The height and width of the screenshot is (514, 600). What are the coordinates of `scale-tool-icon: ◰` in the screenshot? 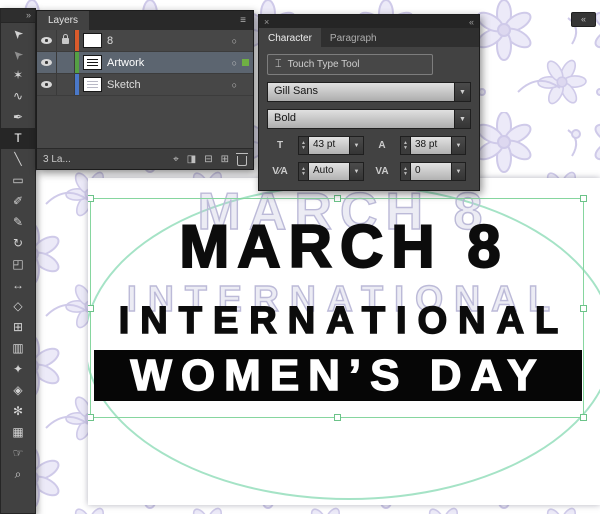 It's located at (18, 264).